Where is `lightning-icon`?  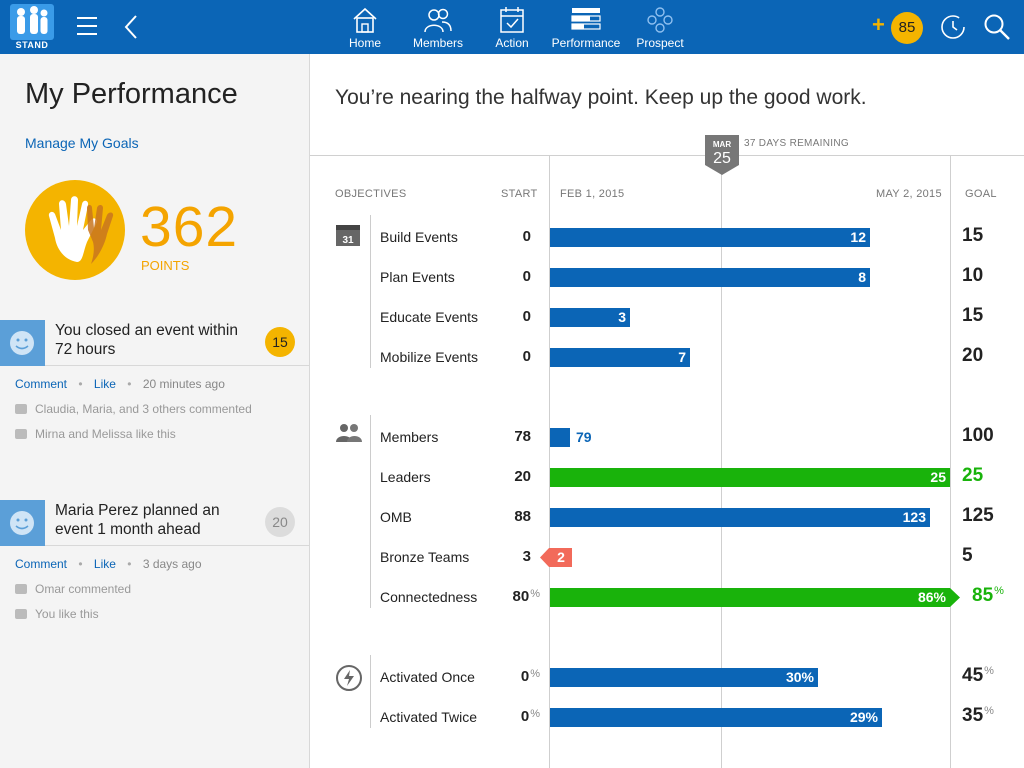
lightning-icon is located at coordinates (349, 678).